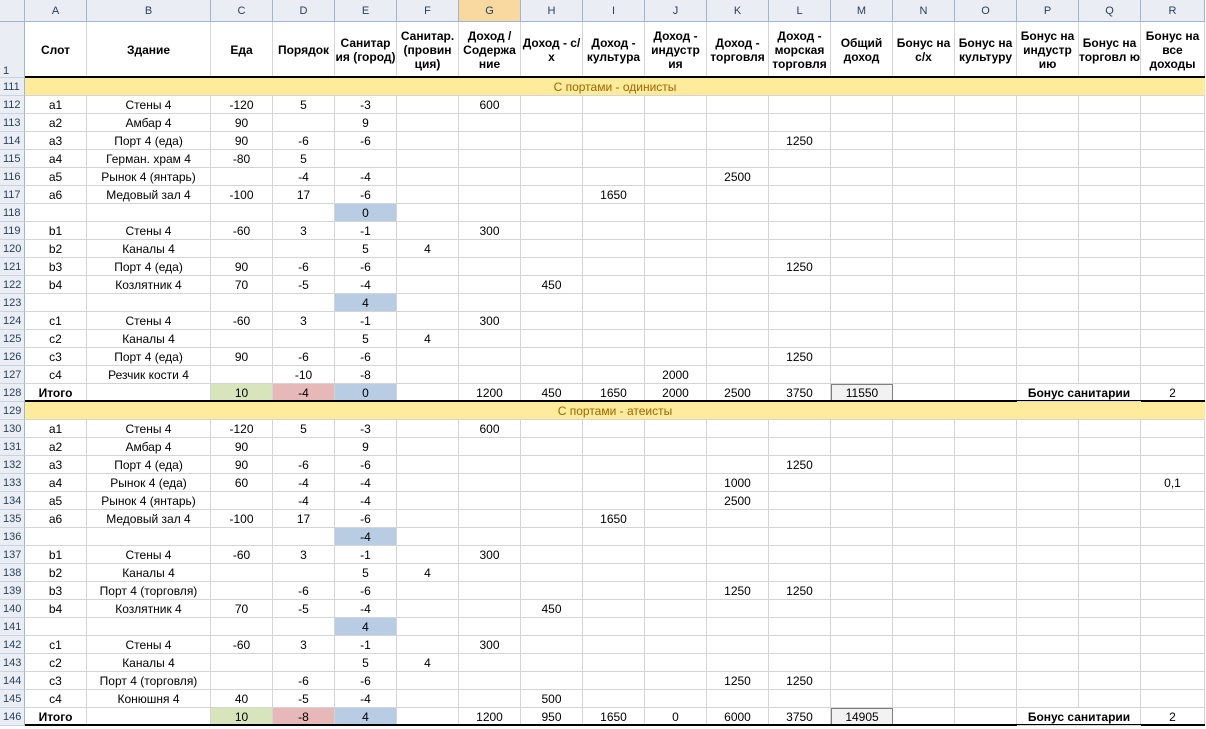  Describe the element at coordinates (12, 213) in the screenshot. I see `row-header: 118` at that location.